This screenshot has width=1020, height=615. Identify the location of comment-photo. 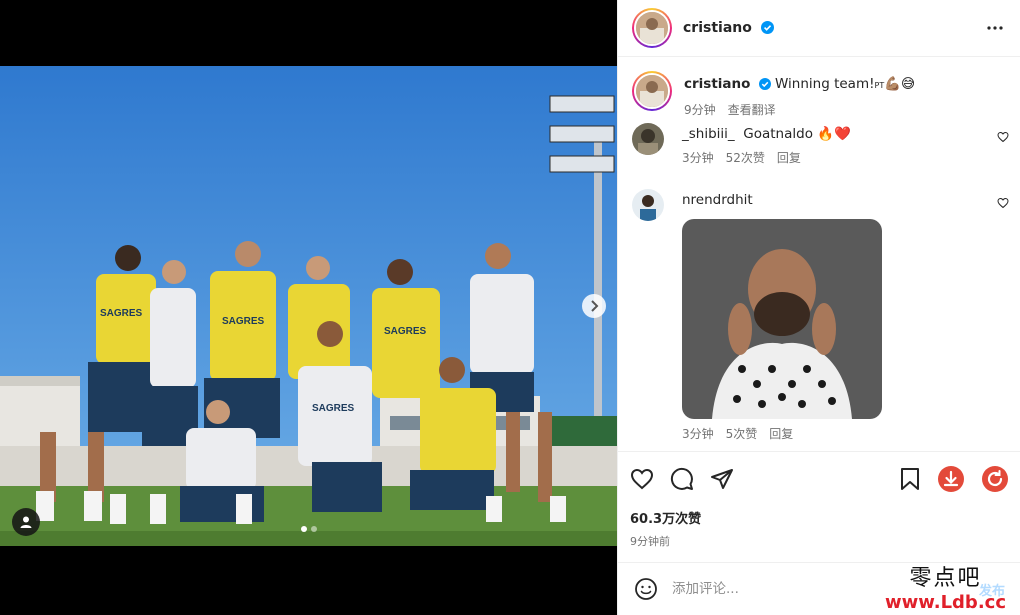
(782, 319).